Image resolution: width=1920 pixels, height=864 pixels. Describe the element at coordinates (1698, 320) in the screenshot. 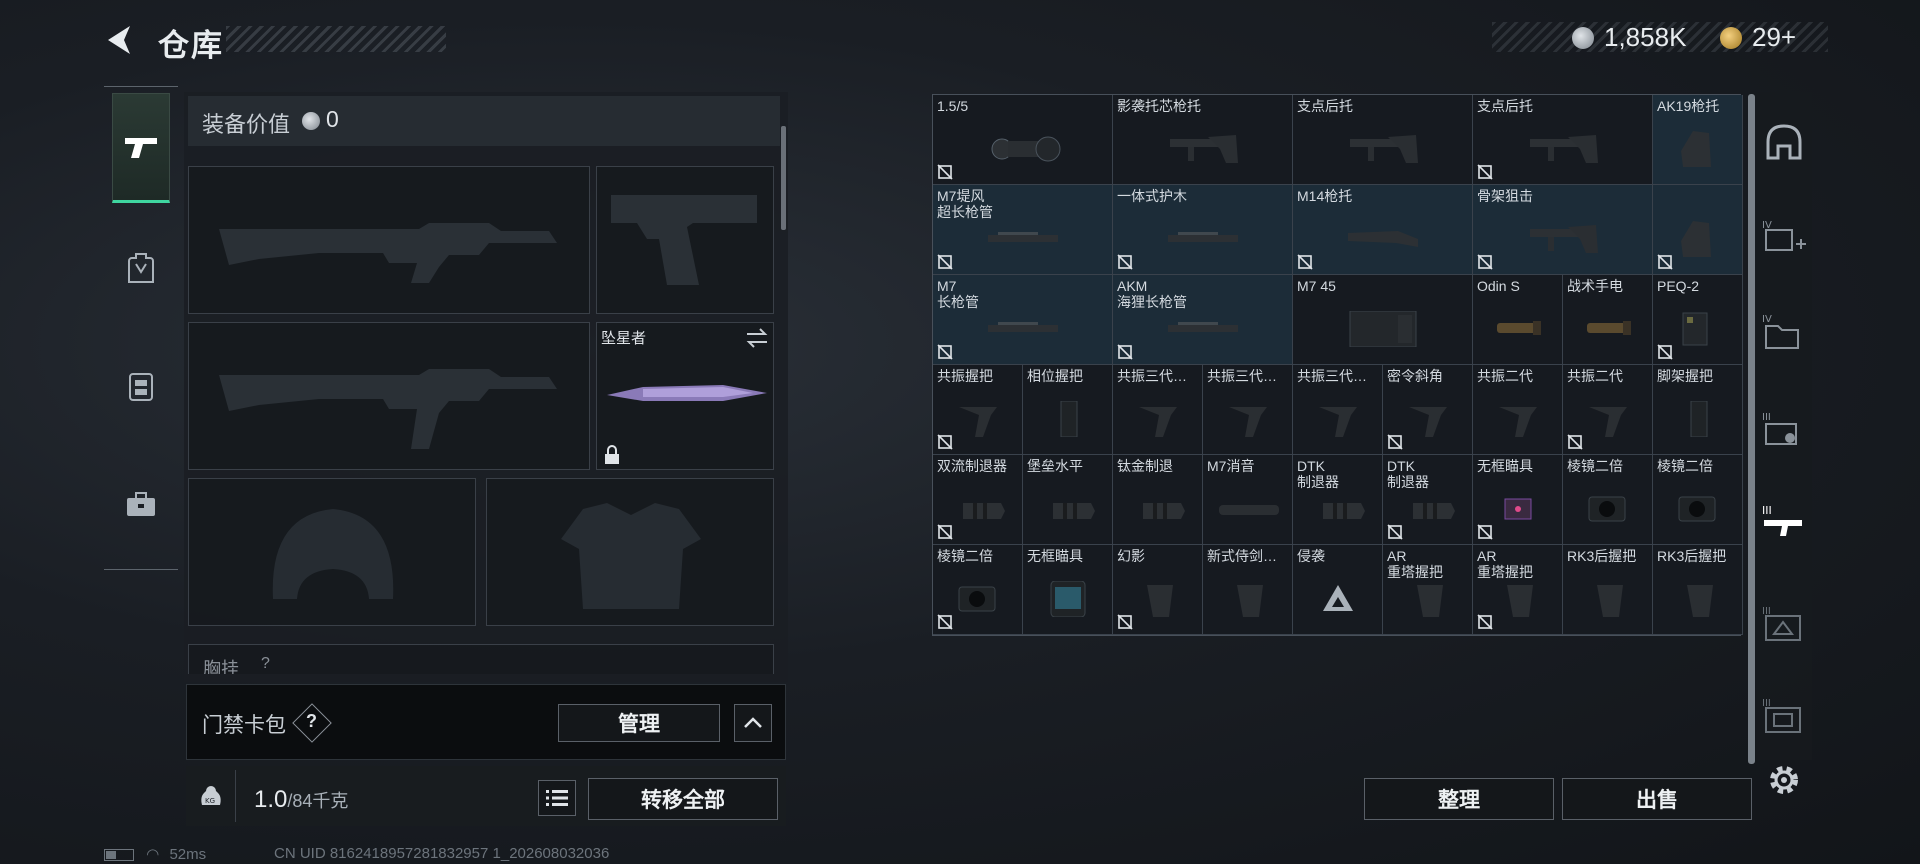

I see `inventory-item: PEQ-2` at that location.